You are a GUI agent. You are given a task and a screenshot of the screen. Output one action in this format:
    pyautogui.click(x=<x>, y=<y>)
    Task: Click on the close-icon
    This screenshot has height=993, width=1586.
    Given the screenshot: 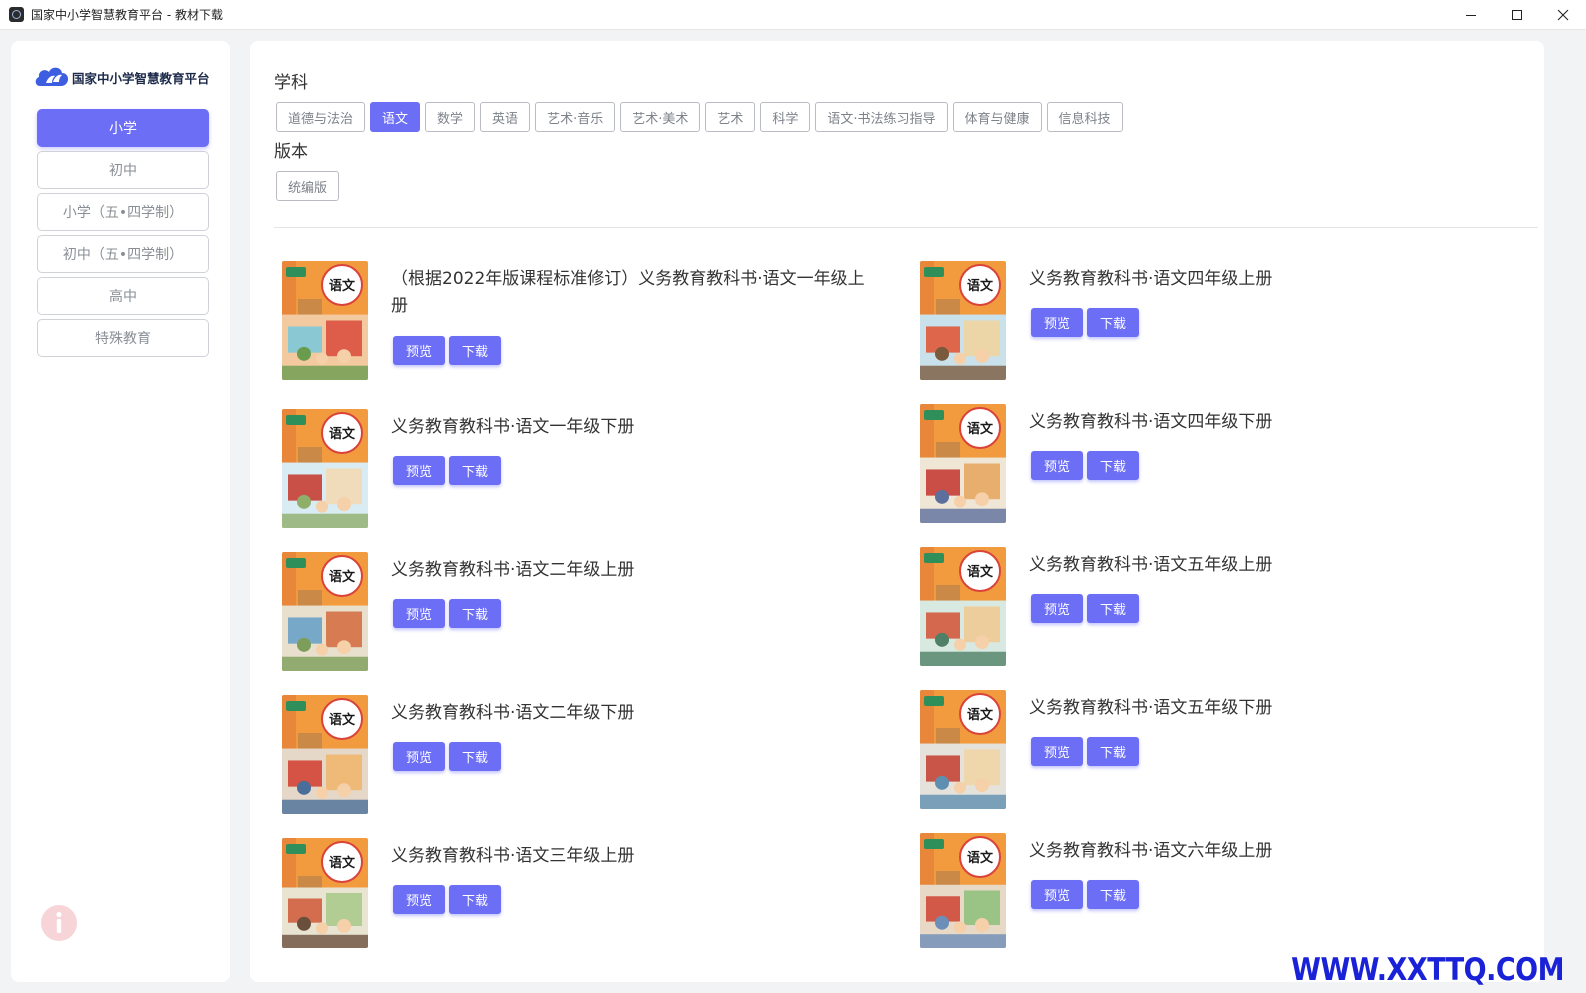 What is the action you would take?
    pyautogui.click(x=1563, y=15)
    